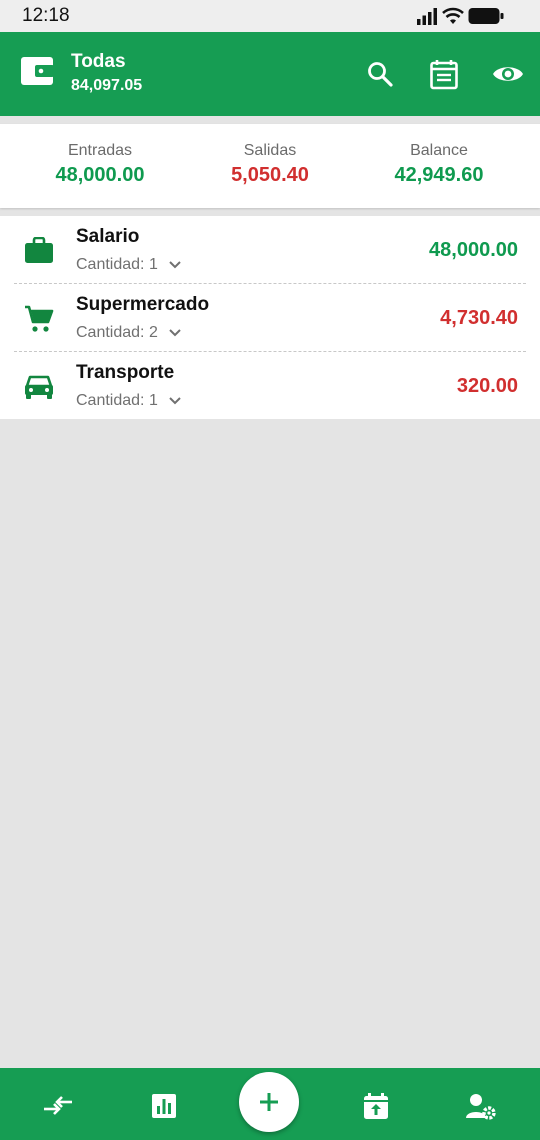  What do you see at coordinates (486, 16) in the screenshot?
I see `battery-icon` at bounding box center [486, 16].